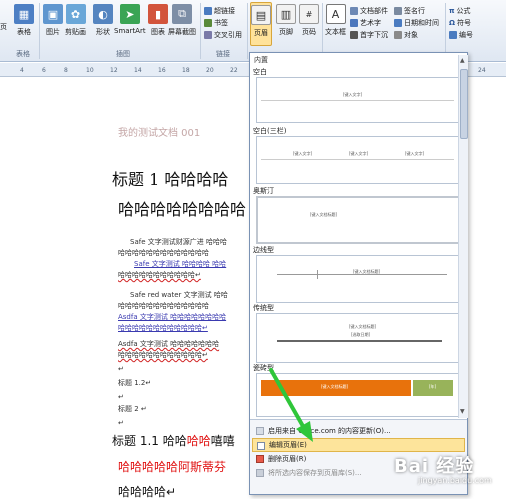  I want to click on annotation-arrow, so click(291, 405).